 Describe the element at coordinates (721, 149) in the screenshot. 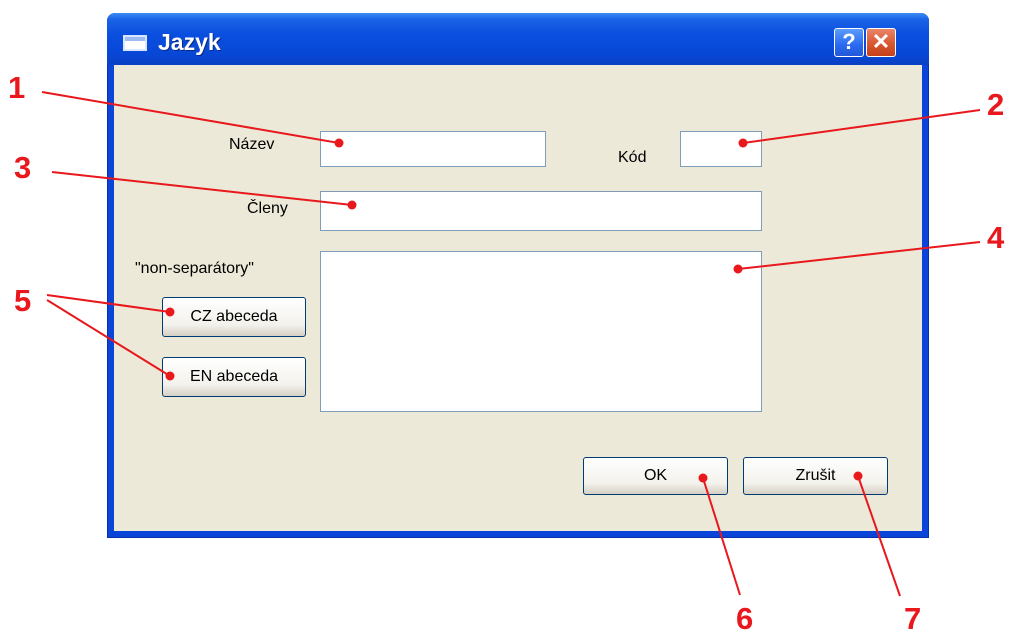

I see `kod-input` at that location.